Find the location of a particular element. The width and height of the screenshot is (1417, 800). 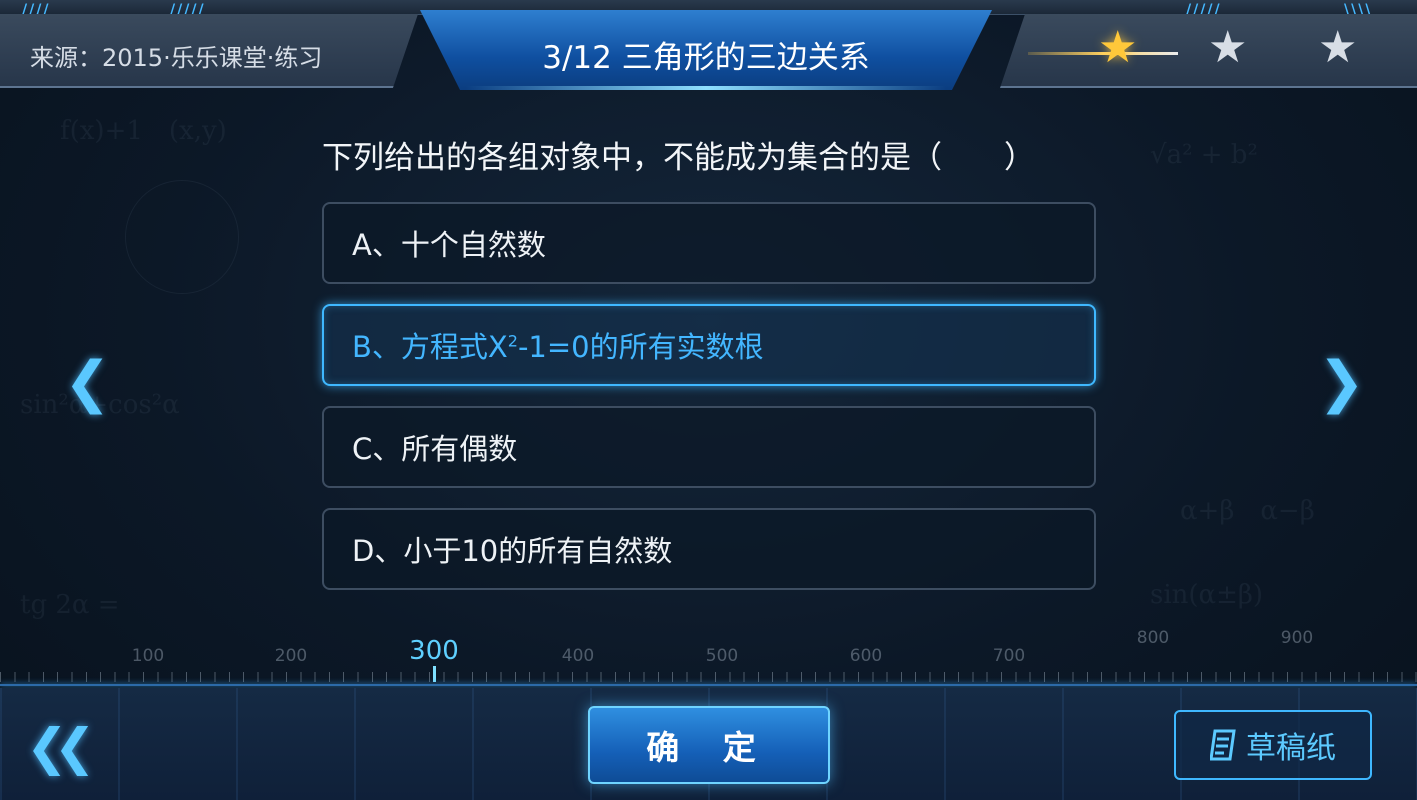

ruler-label: 600 is located at coordinates (866, 656).